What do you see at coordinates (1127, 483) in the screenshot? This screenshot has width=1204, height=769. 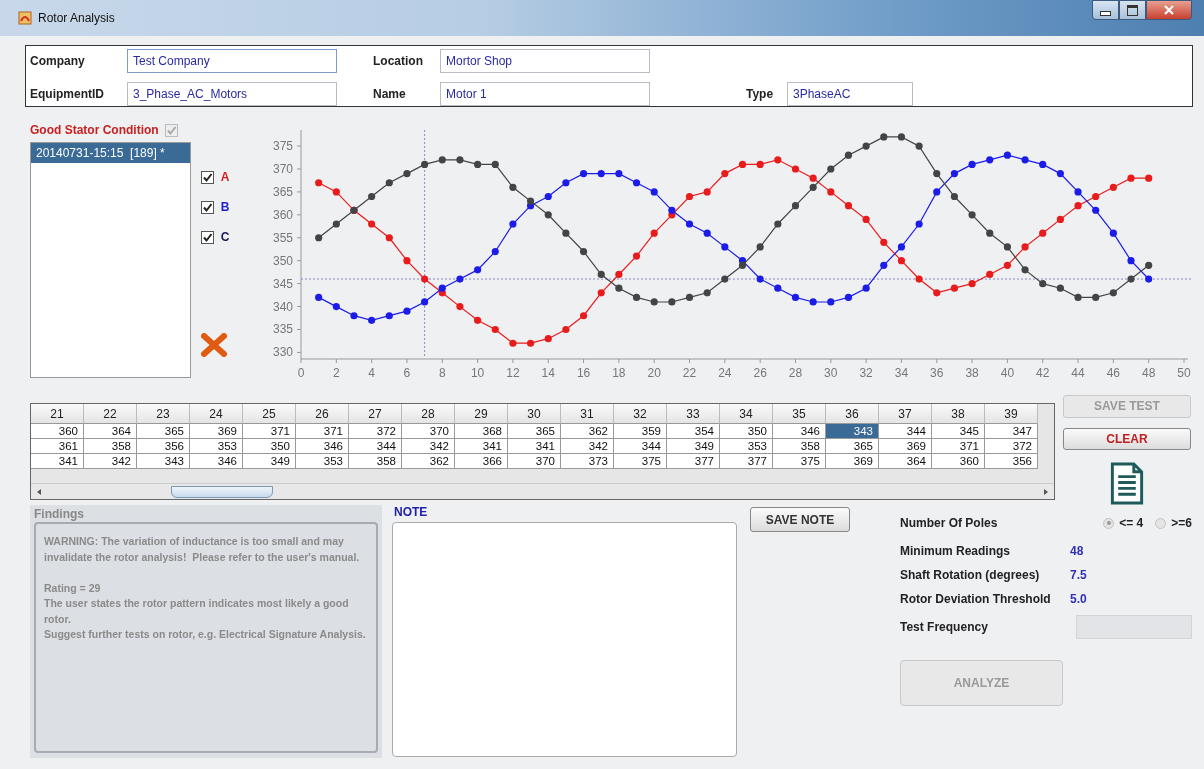 I see `document-icon` at bounding box center [1127, 483].